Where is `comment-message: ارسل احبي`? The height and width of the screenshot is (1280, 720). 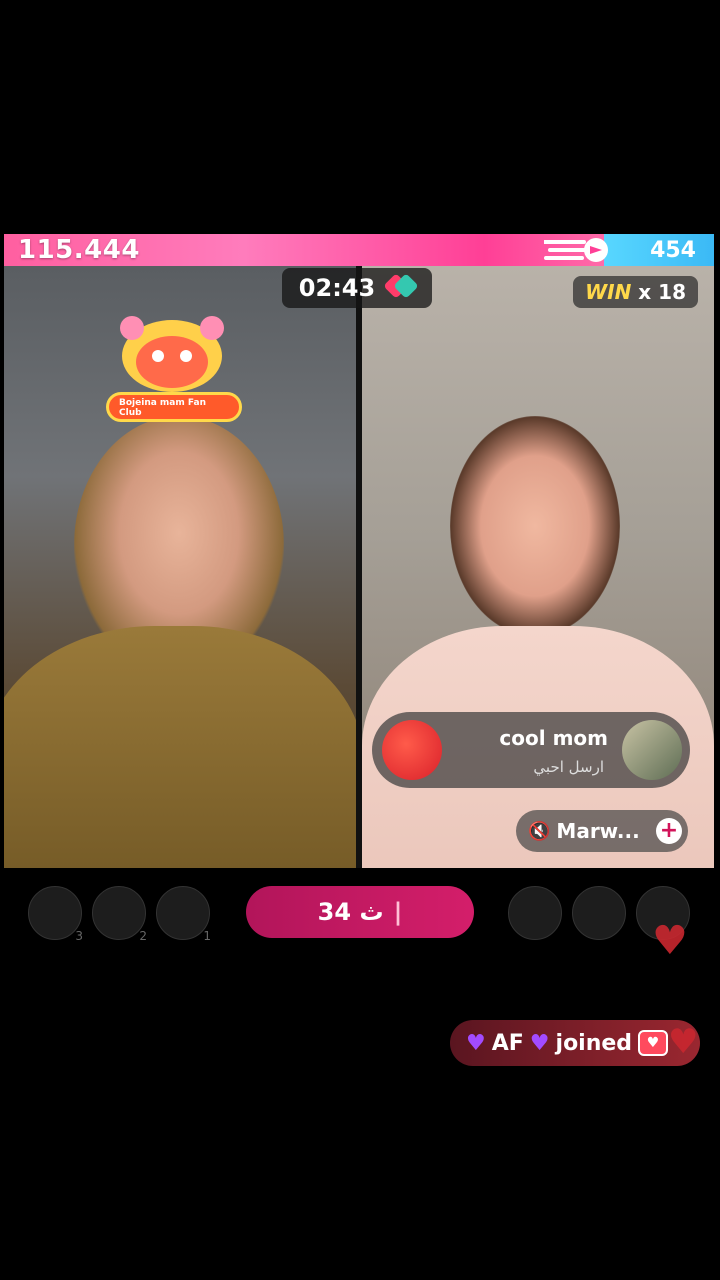 comment-message: ارسل احبي is located at coordinates (568, 767).